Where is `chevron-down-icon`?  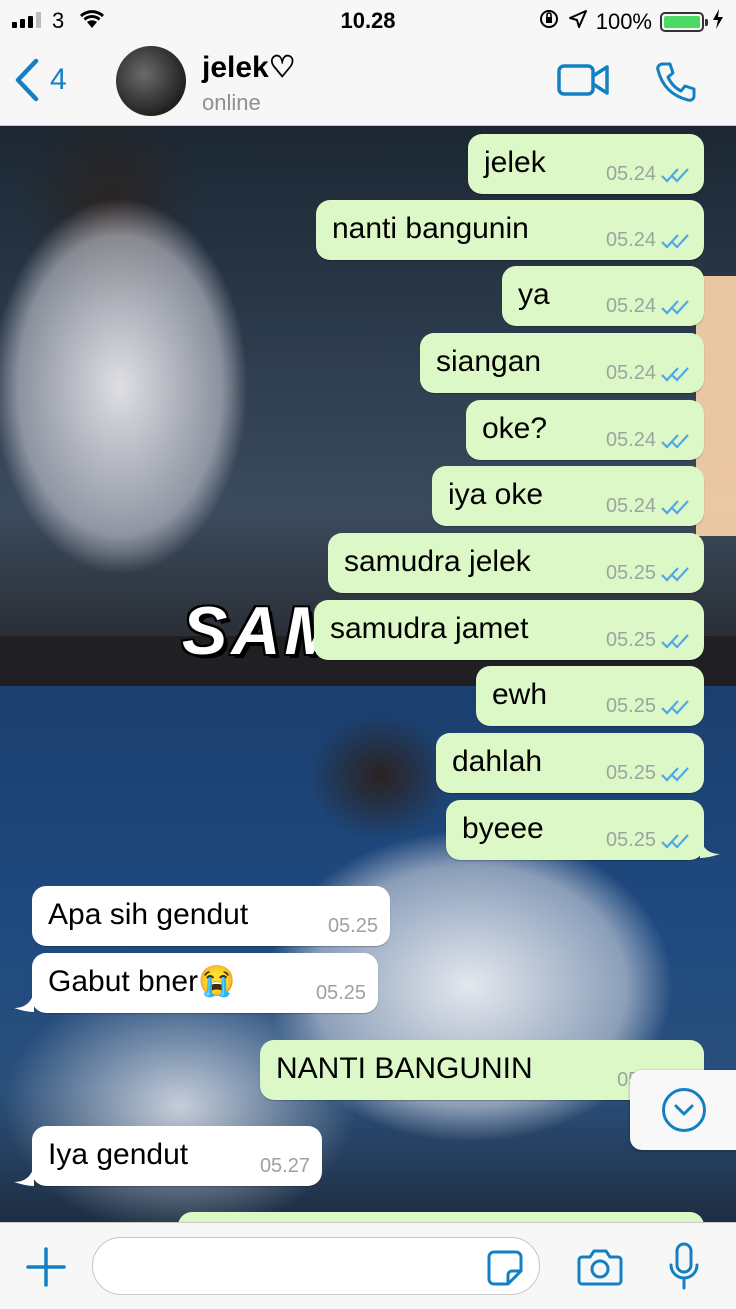
chevron-down-icon is located at coordinates (684, 1110).